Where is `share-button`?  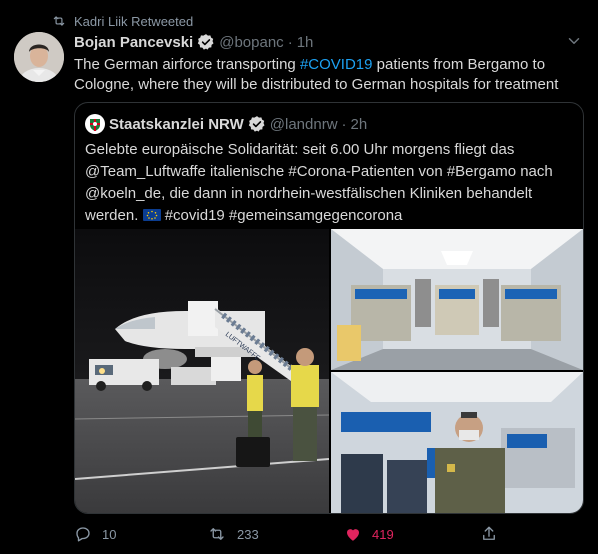 share-button is located at coordinates (489, 534).